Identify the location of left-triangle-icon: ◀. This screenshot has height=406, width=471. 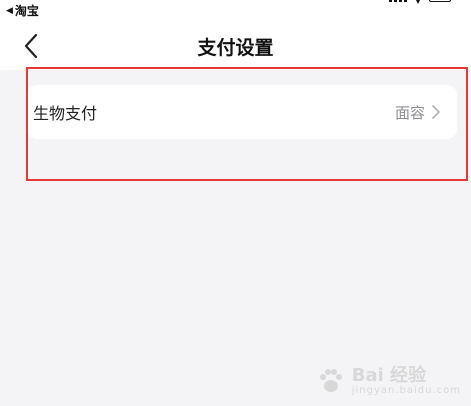
(9, 10).